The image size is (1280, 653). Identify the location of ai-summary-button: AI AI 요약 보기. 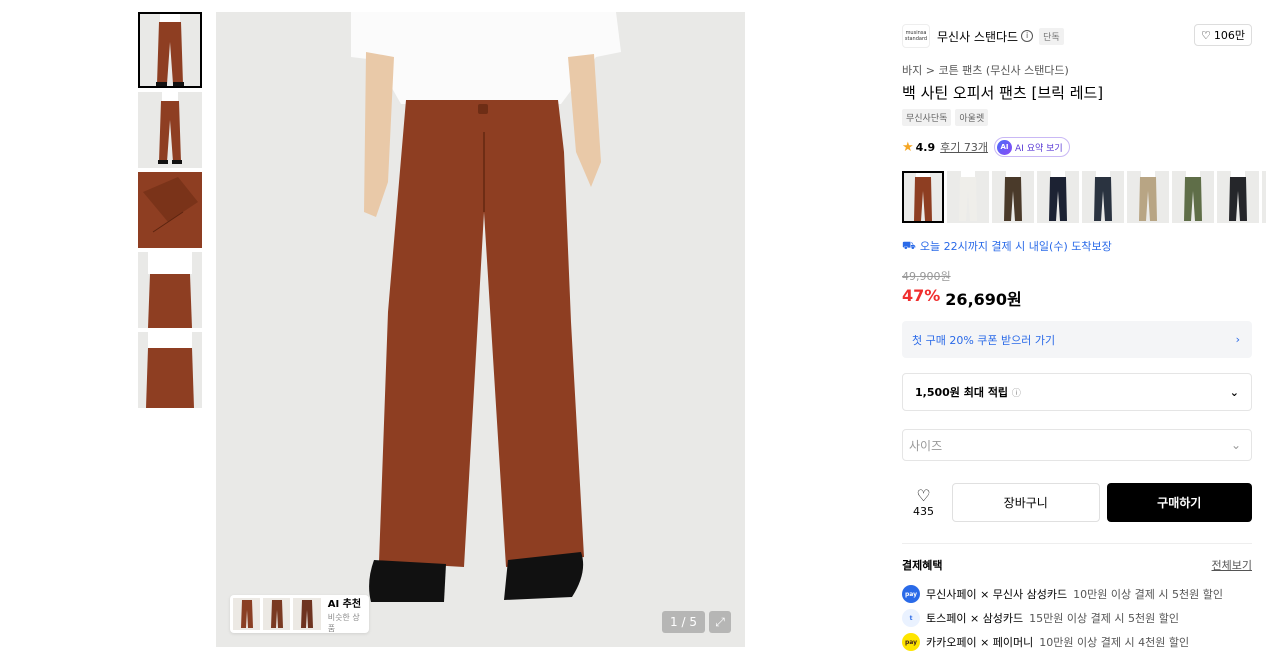
(1032, 147).